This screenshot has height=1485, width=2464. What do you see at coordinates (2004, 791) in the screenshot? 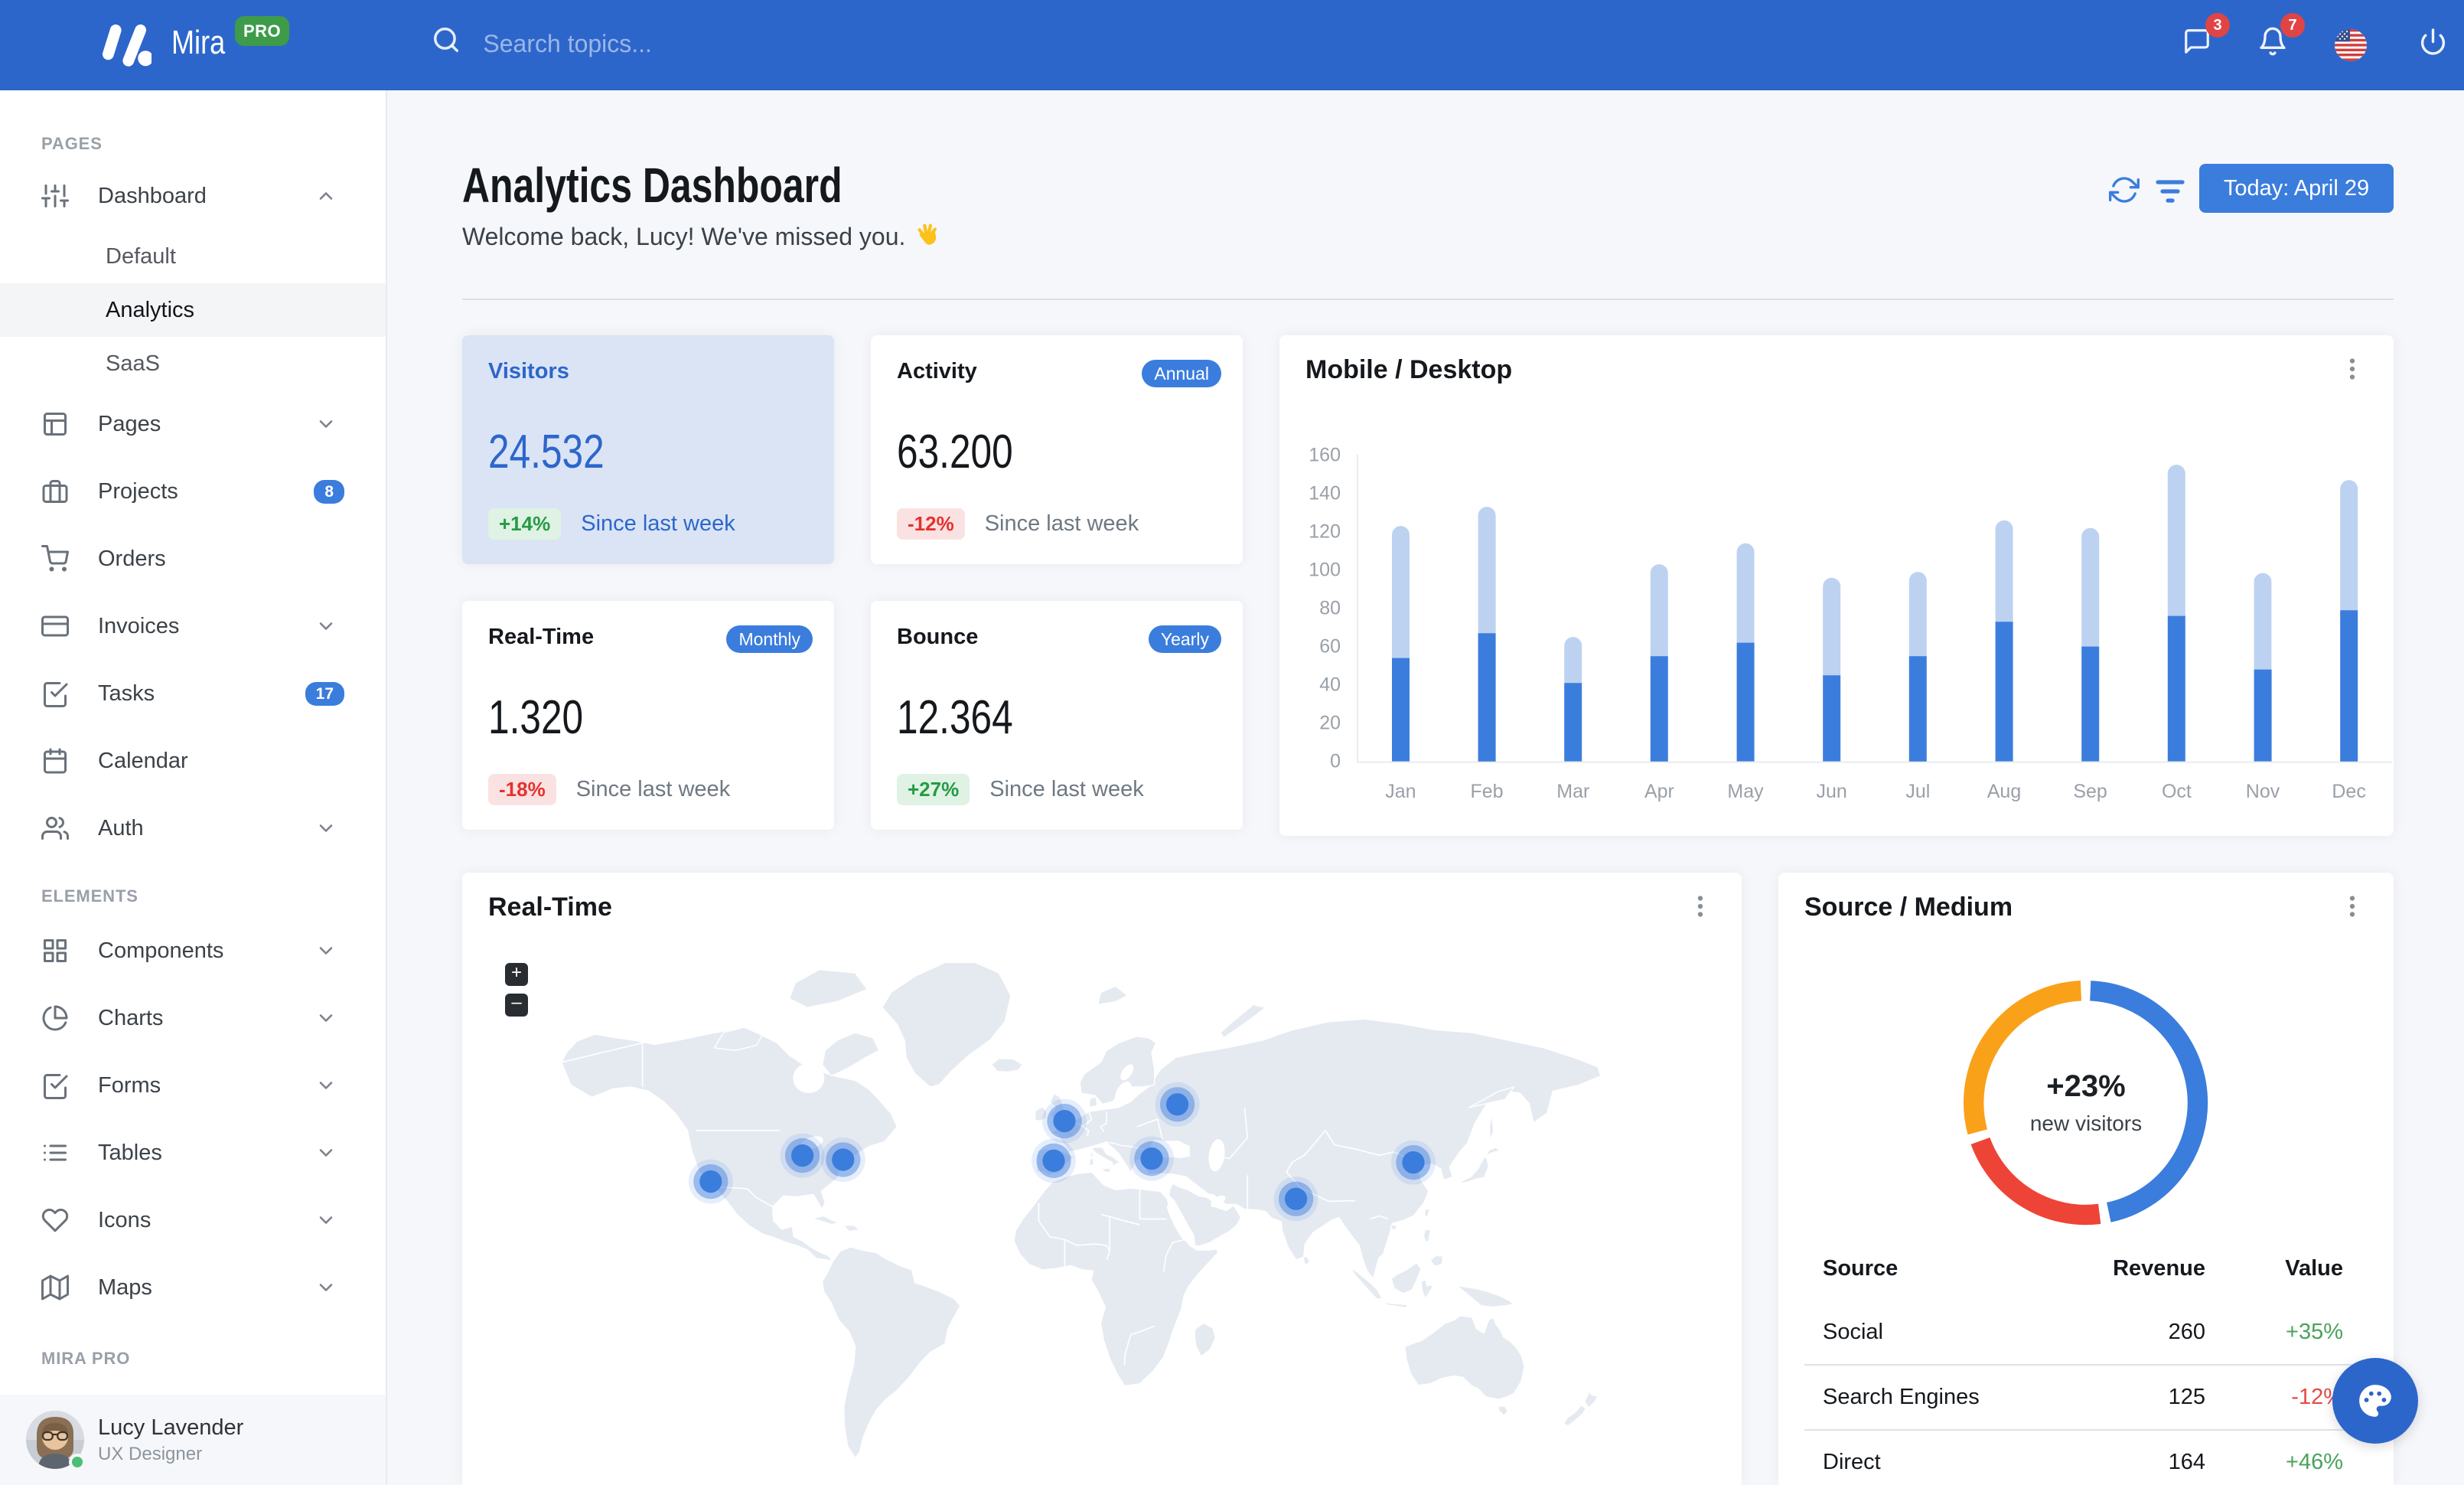
I see `svg-text: Aug` at bounding box center [2004, 791].